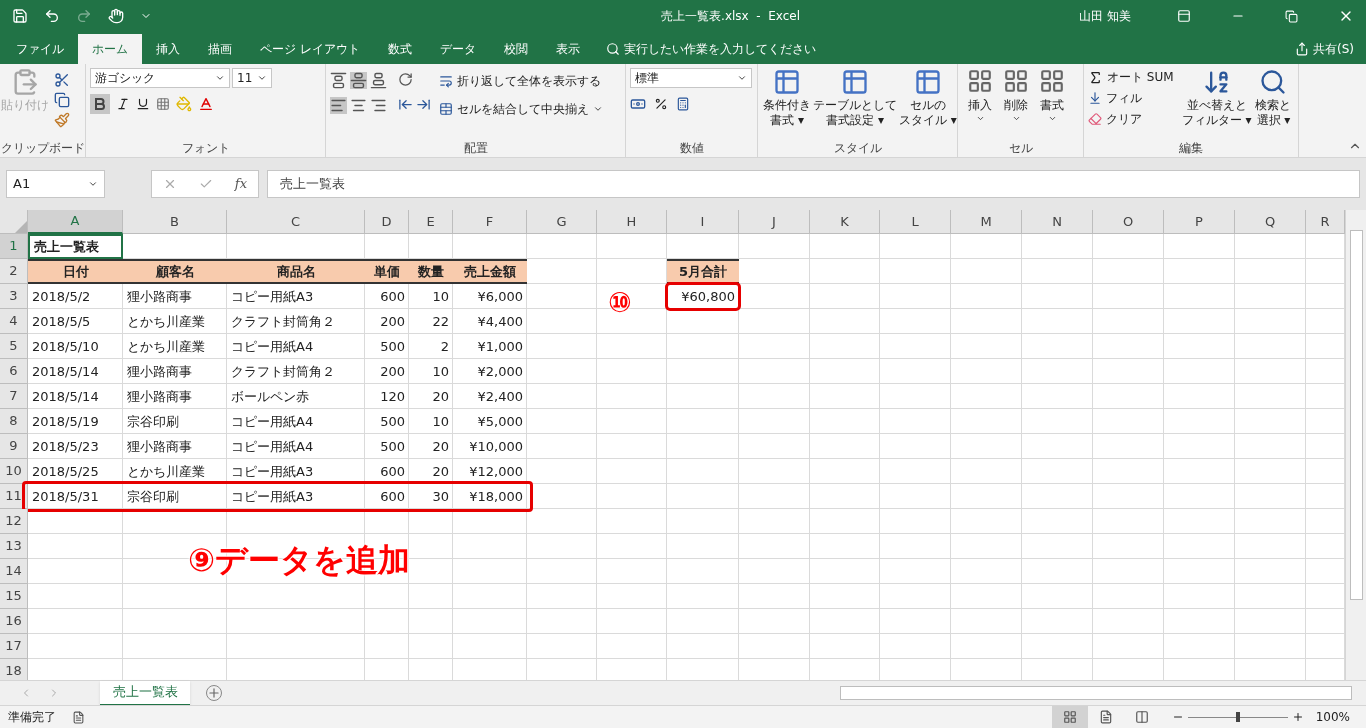 This screenshot has height=728, width=1366. Describe the element at coordinates (206, 104) in the screenshot. I see `font-color-icon` at that location.